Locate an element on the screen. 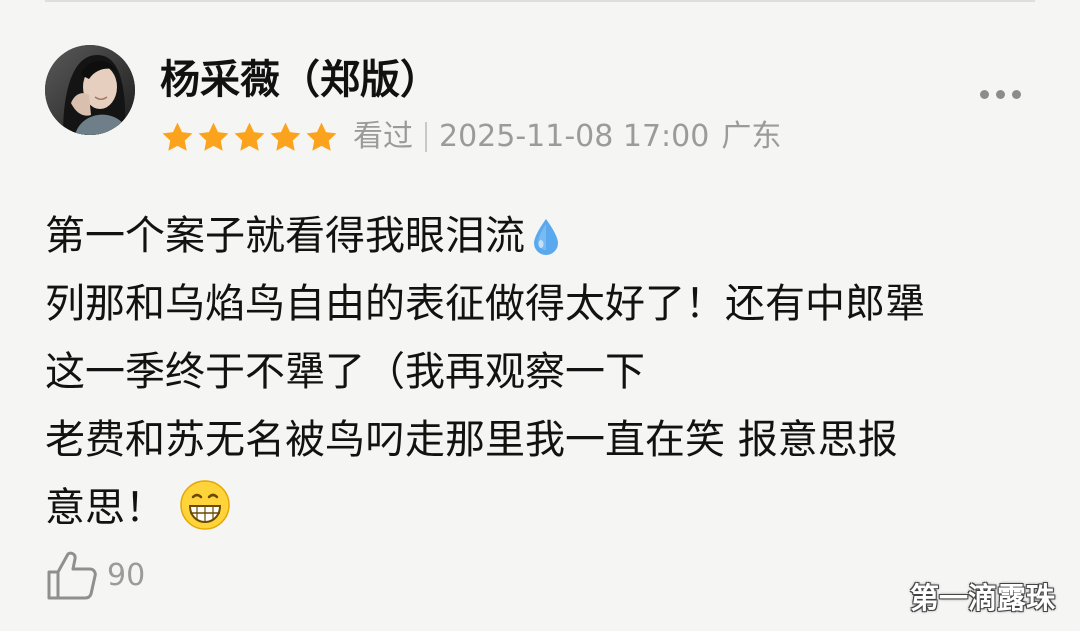 This screenshot has width=1080, height=631. more-options-button is located at coordinates (1000, 94).